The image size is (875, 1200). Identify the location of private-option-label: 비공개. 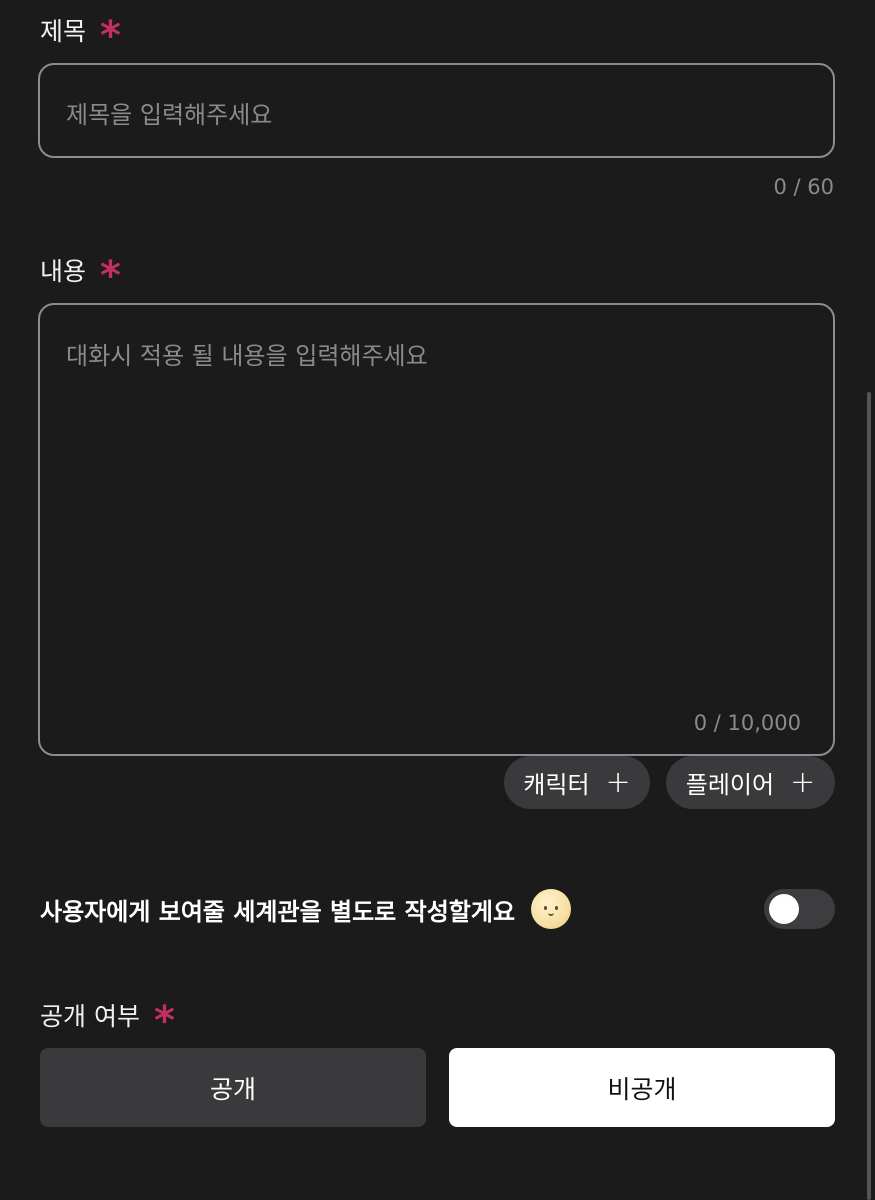
(642, 1089).